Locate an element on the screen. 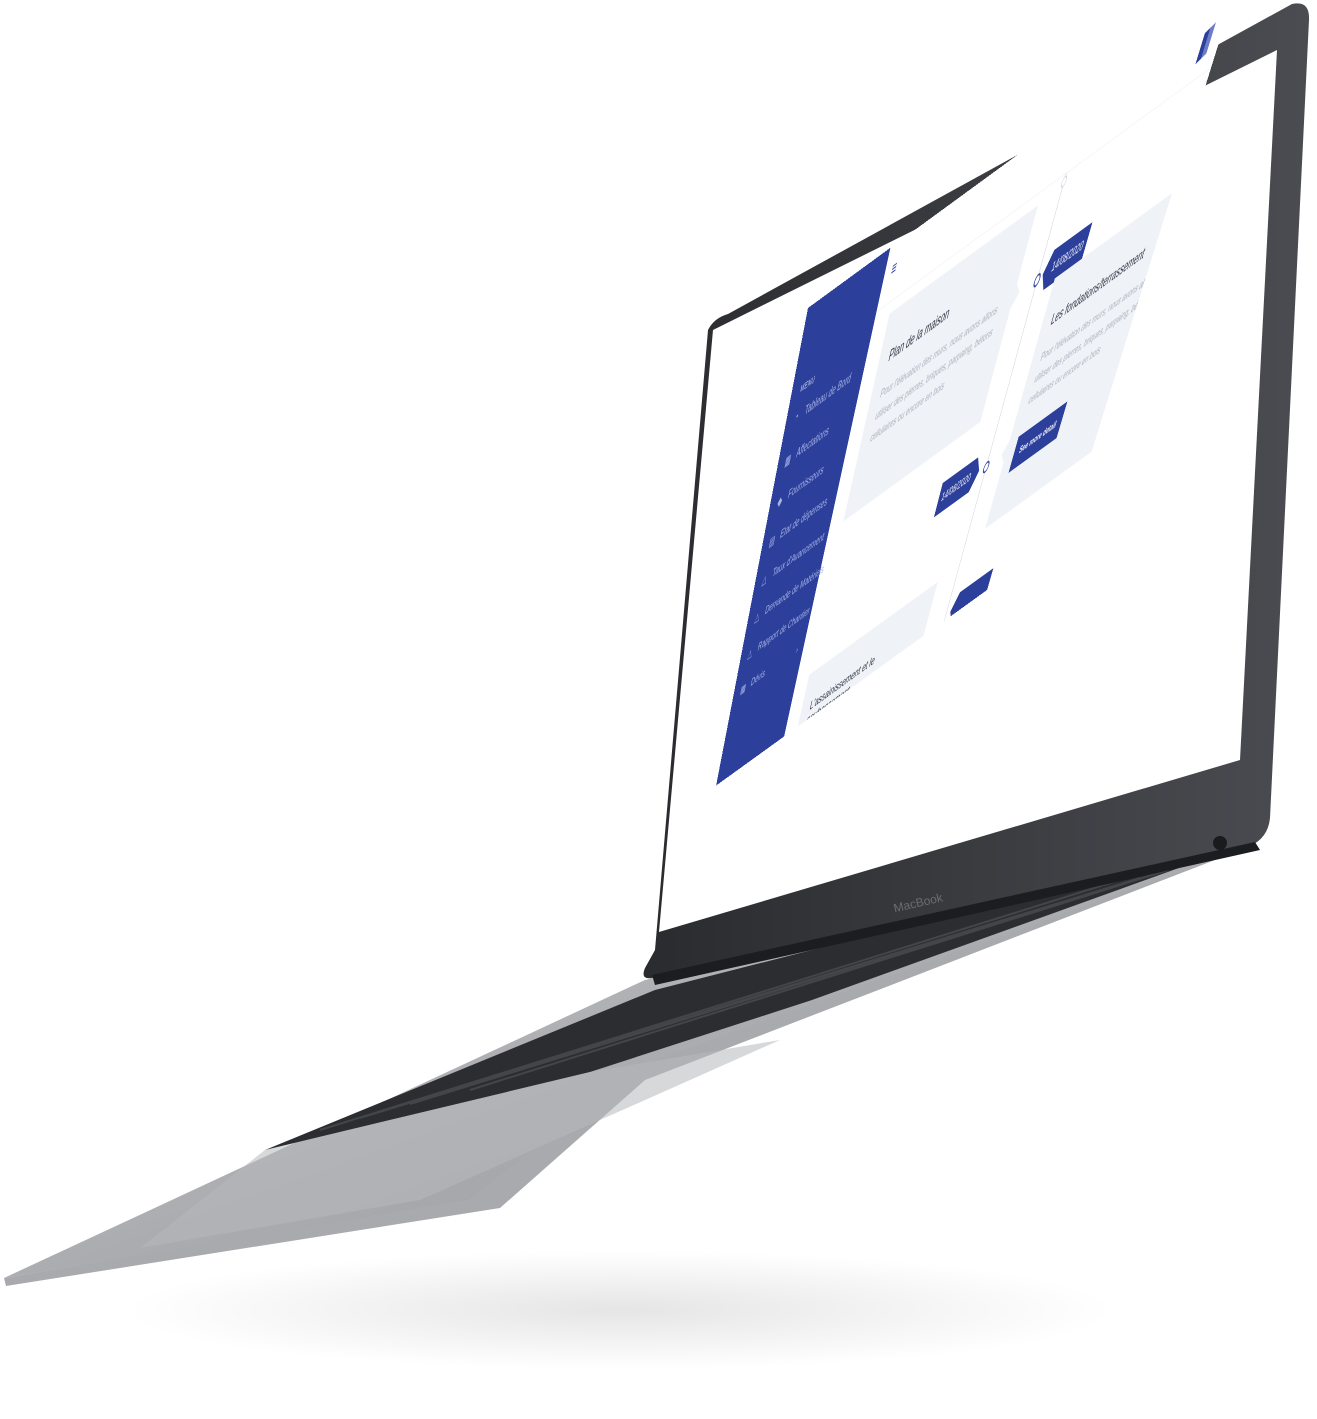 Image resolution: width=1317 pixels, height=1419 pixels. document-icon: ▤ is located at coordinates (772, 540).